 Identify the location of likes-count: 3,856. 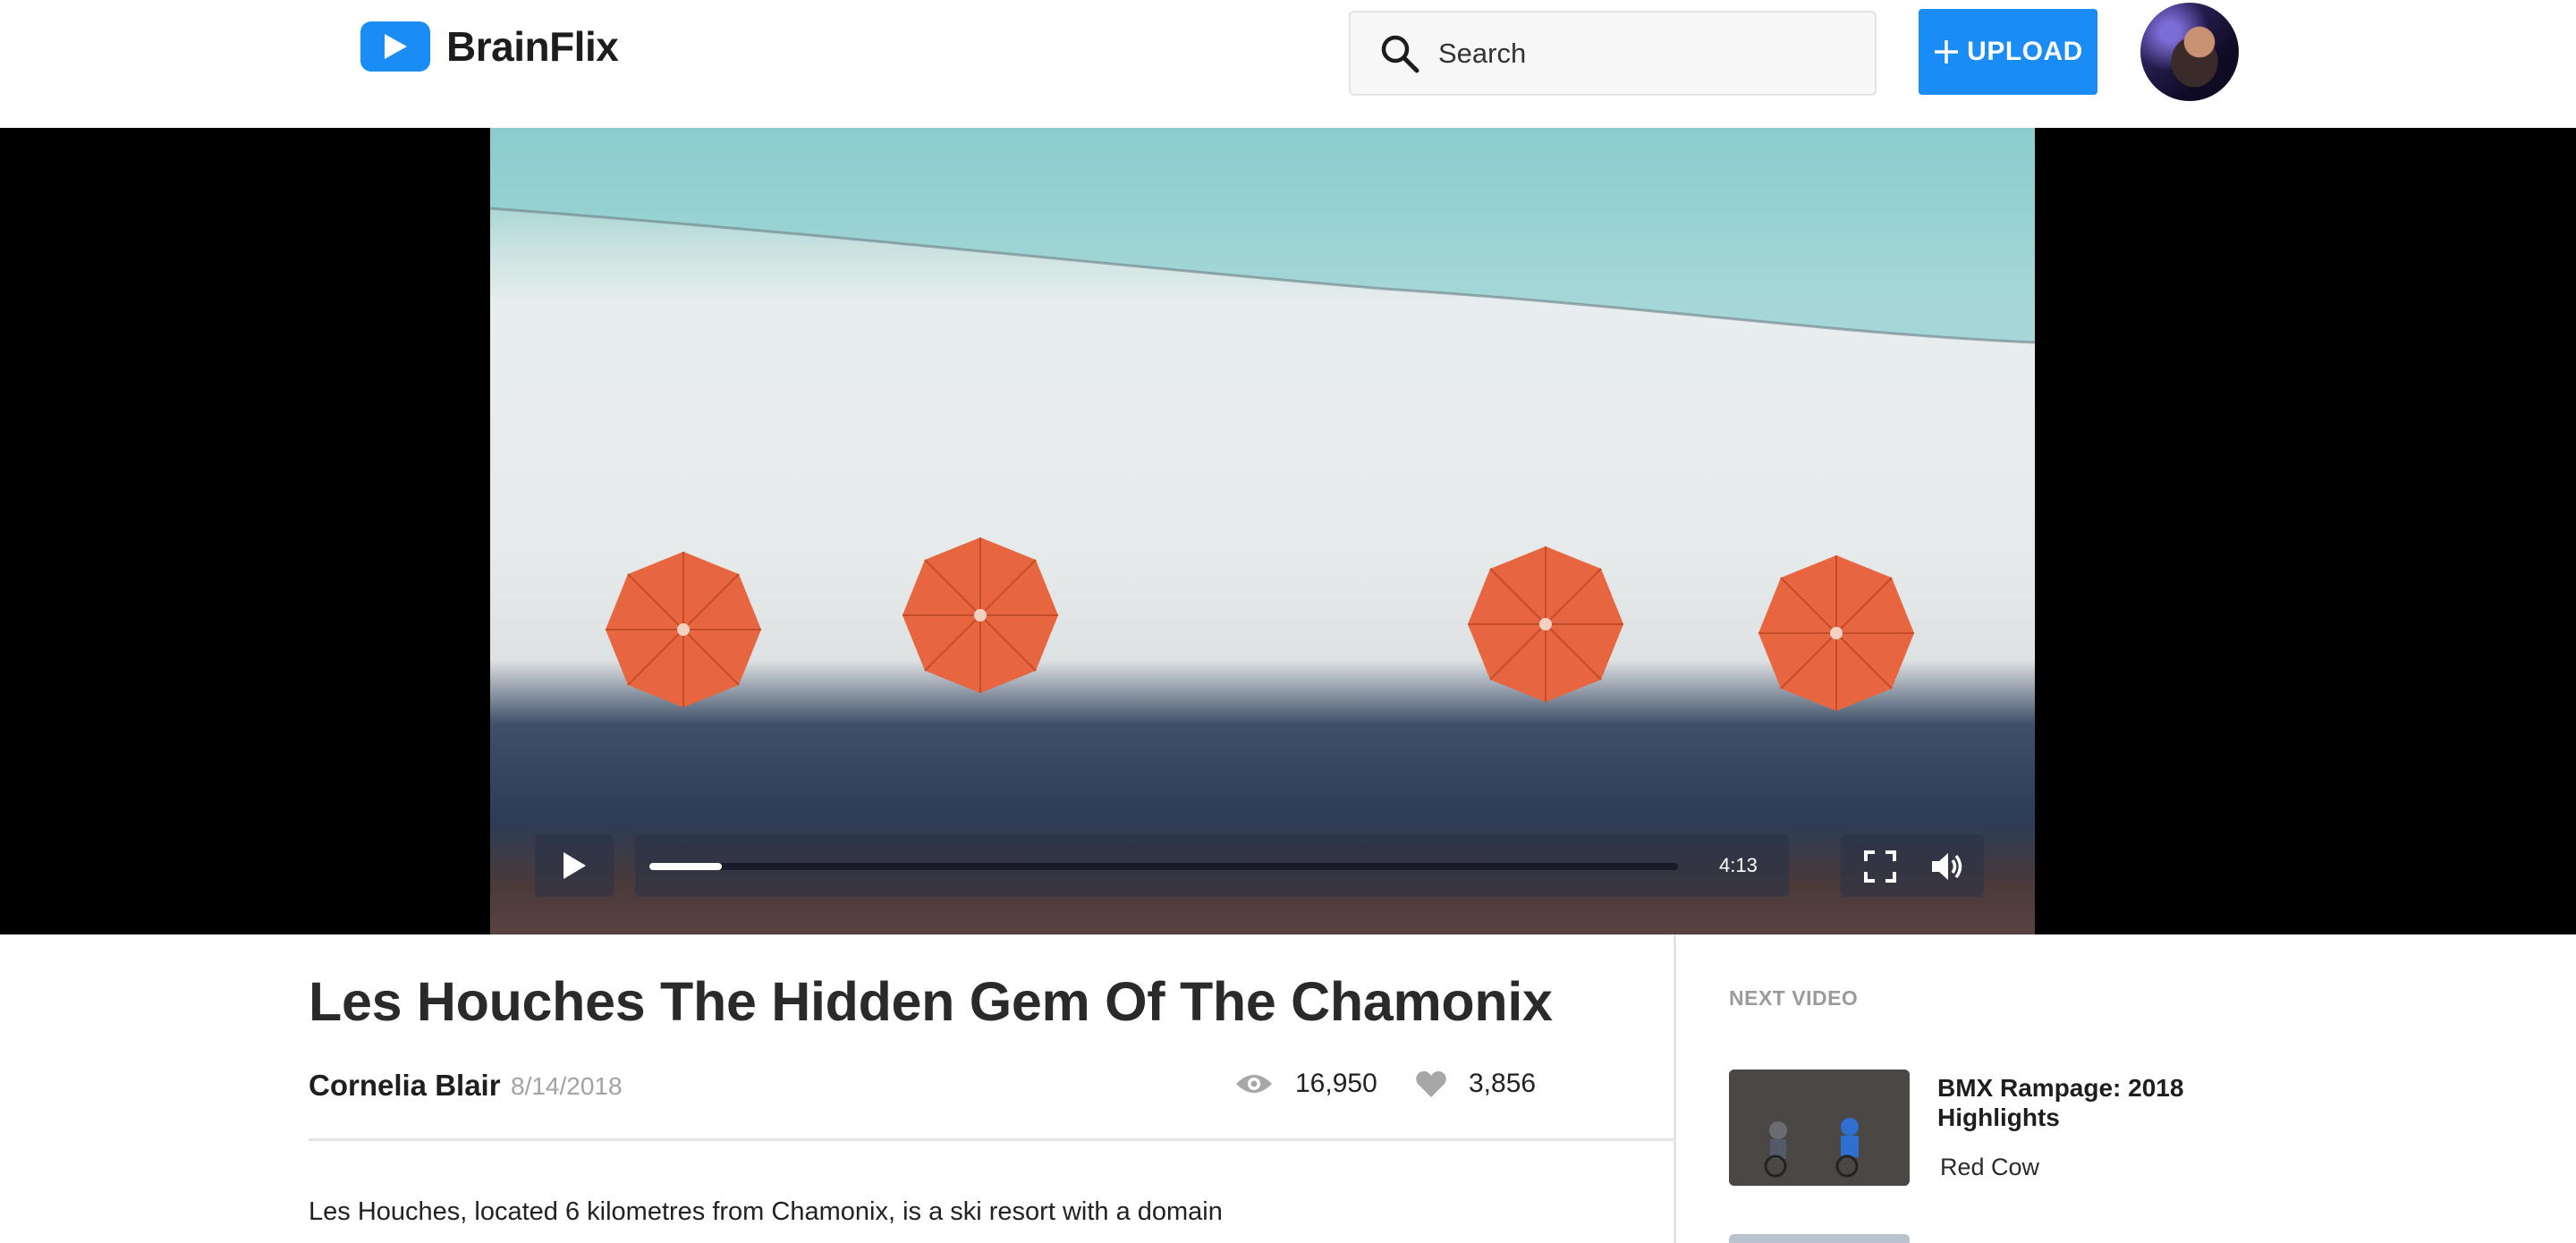
(1503, 1083).